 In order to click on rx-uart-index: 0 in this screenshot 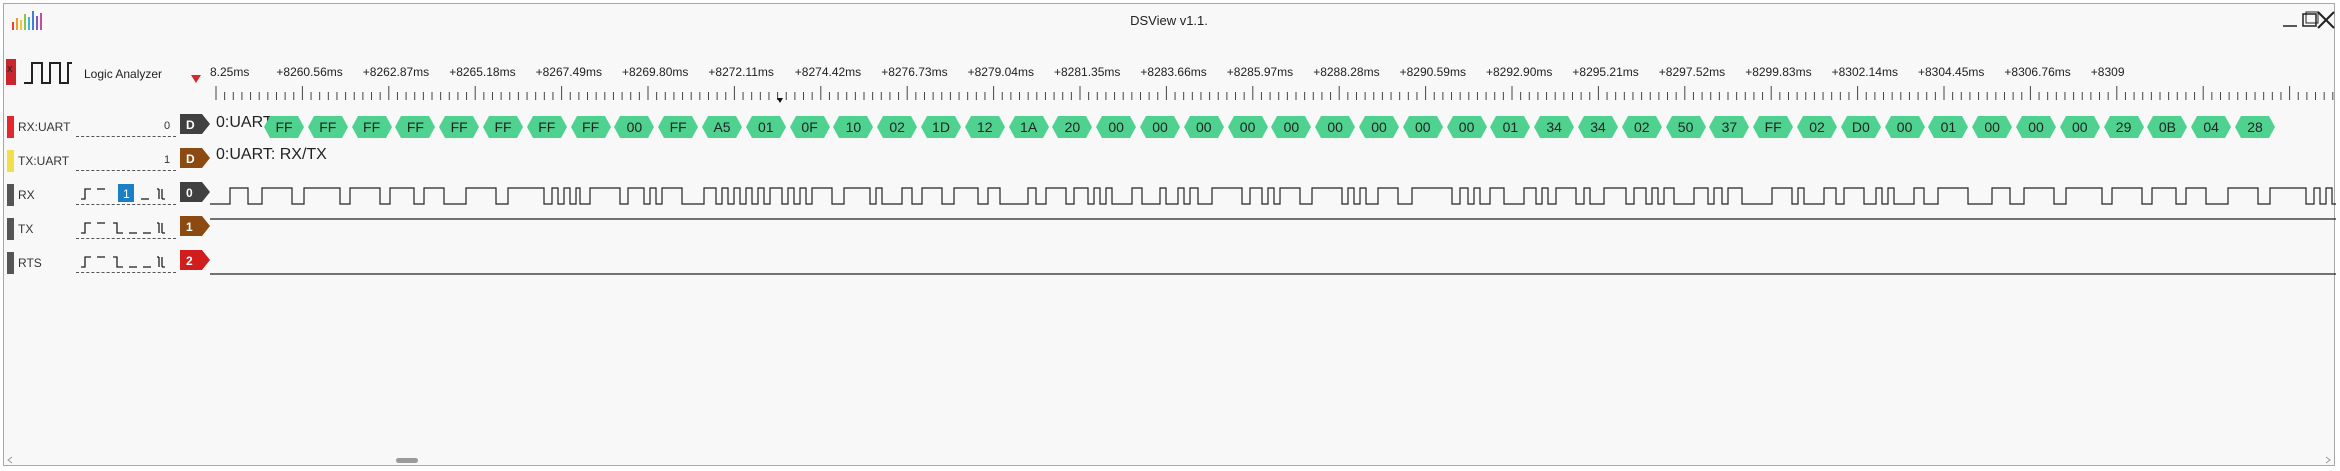, I will do `click(167, 126)`.